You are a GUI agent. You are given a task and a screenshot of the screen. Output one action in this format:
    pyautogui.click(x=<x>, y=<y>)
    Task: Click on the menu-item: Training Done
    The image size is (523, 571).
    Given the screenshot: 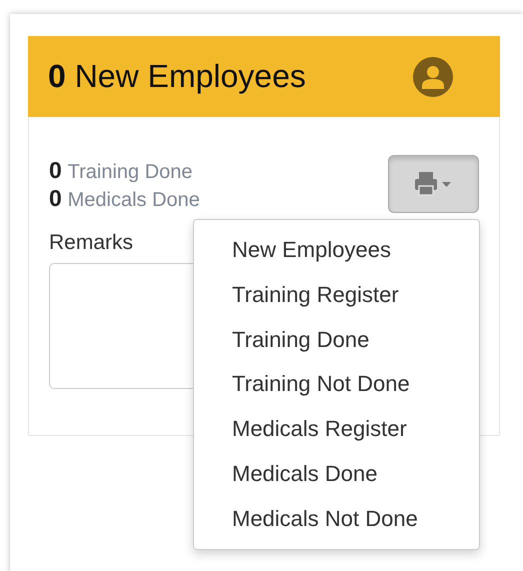 What is the action you would take?
    pyautogui.click(x=301, y=340)
    